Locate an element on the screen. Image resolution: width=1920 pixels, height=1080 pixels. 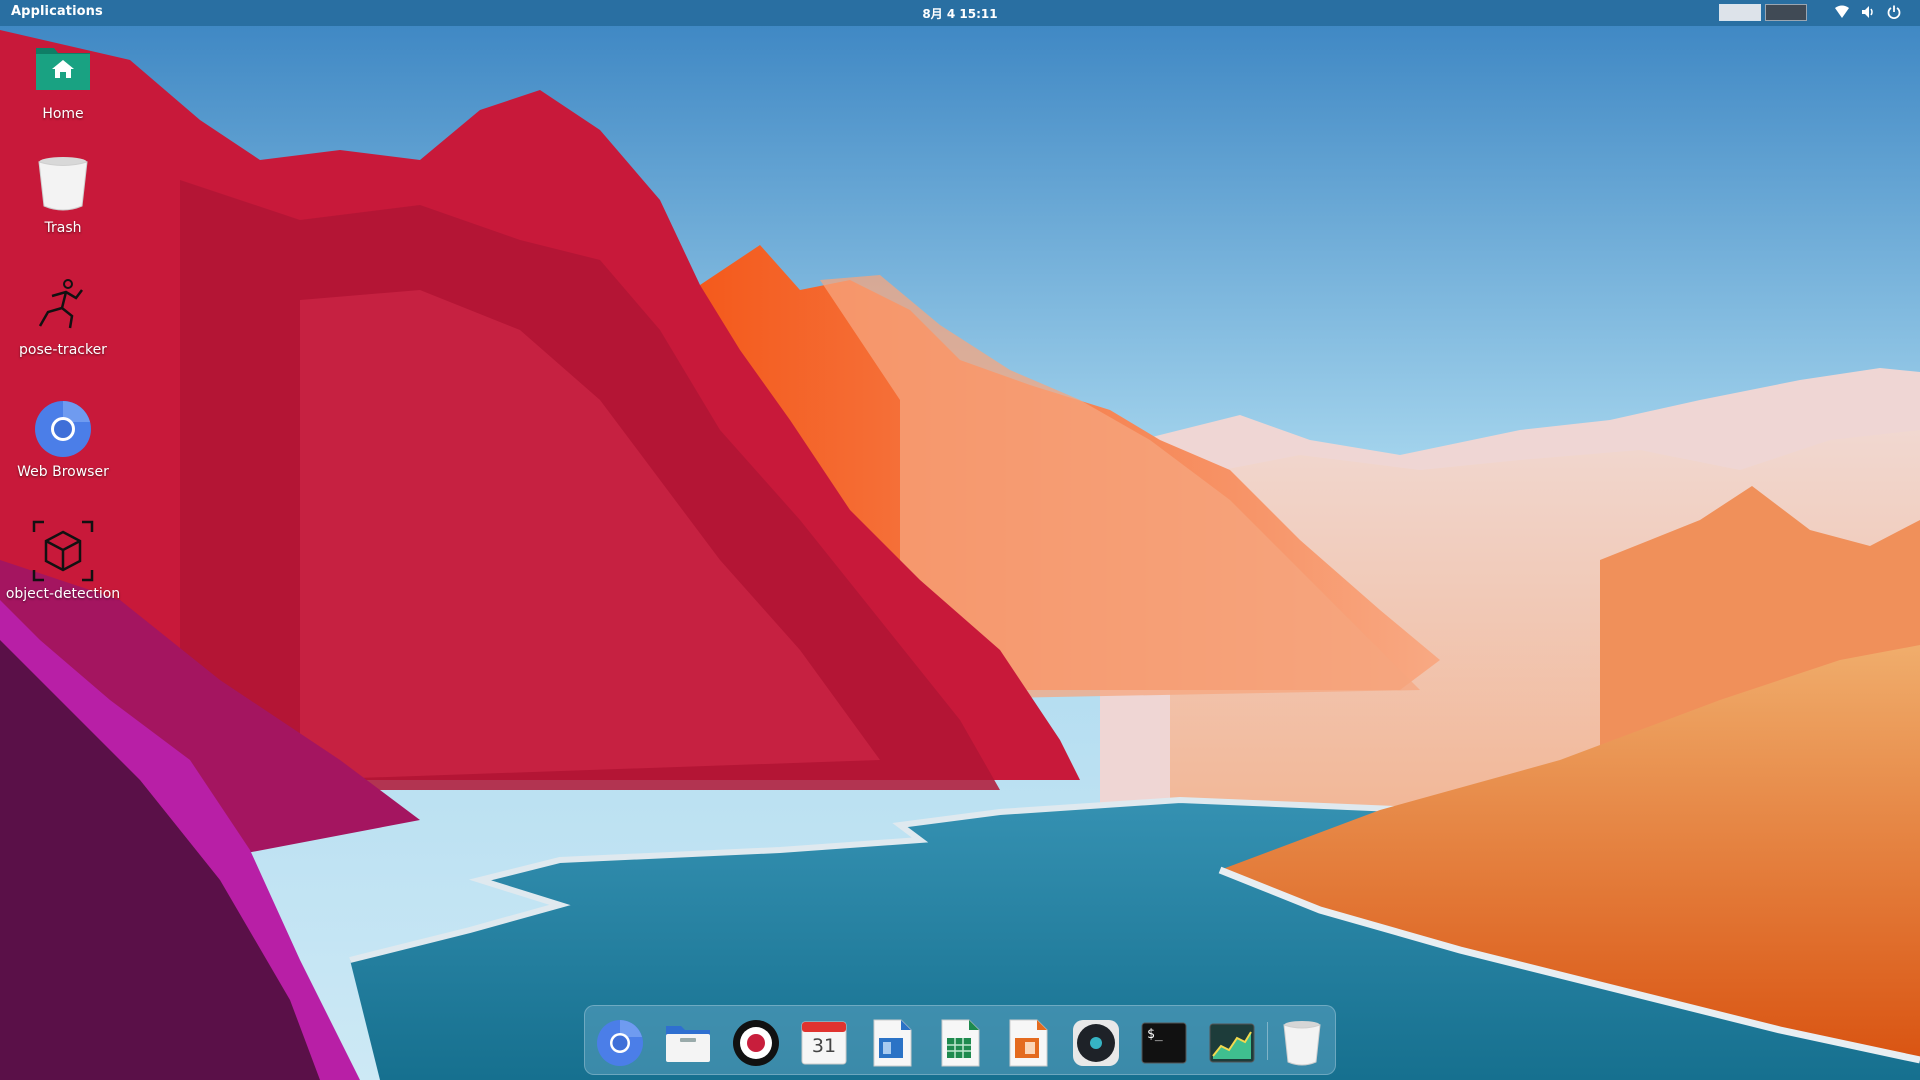
dock-presentation-icon is located at coordinates (1028, 1043).